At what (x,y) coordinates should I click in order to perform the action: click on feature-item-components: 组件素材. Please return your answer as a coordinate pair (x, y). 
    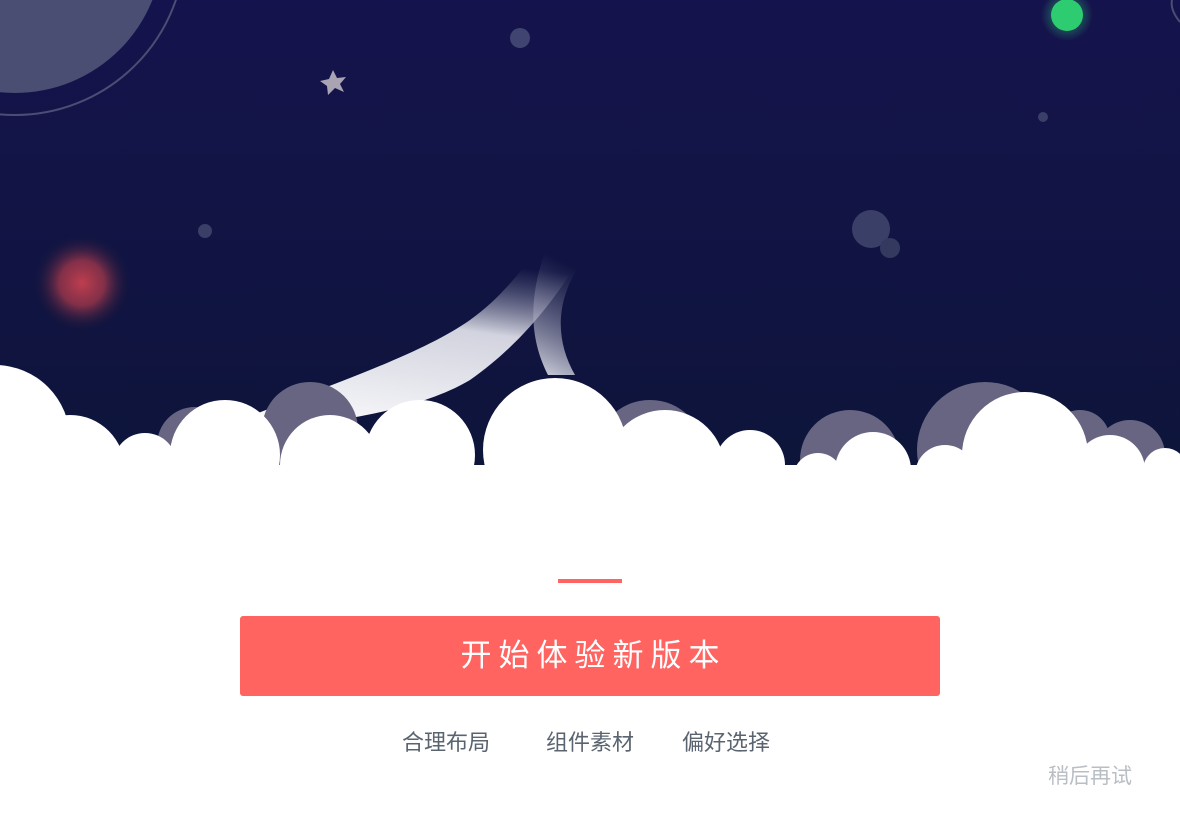
    Looking at the image, I should click on (590, 743).